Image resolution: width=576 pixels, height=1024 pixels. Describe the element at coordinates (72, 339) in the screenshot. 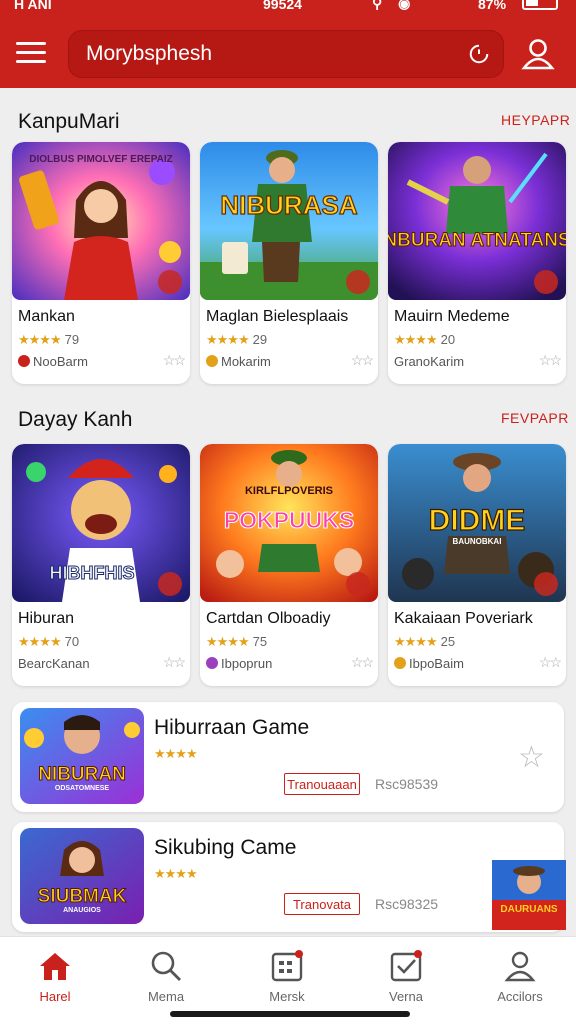

I see `rating-value: 79` at that location.